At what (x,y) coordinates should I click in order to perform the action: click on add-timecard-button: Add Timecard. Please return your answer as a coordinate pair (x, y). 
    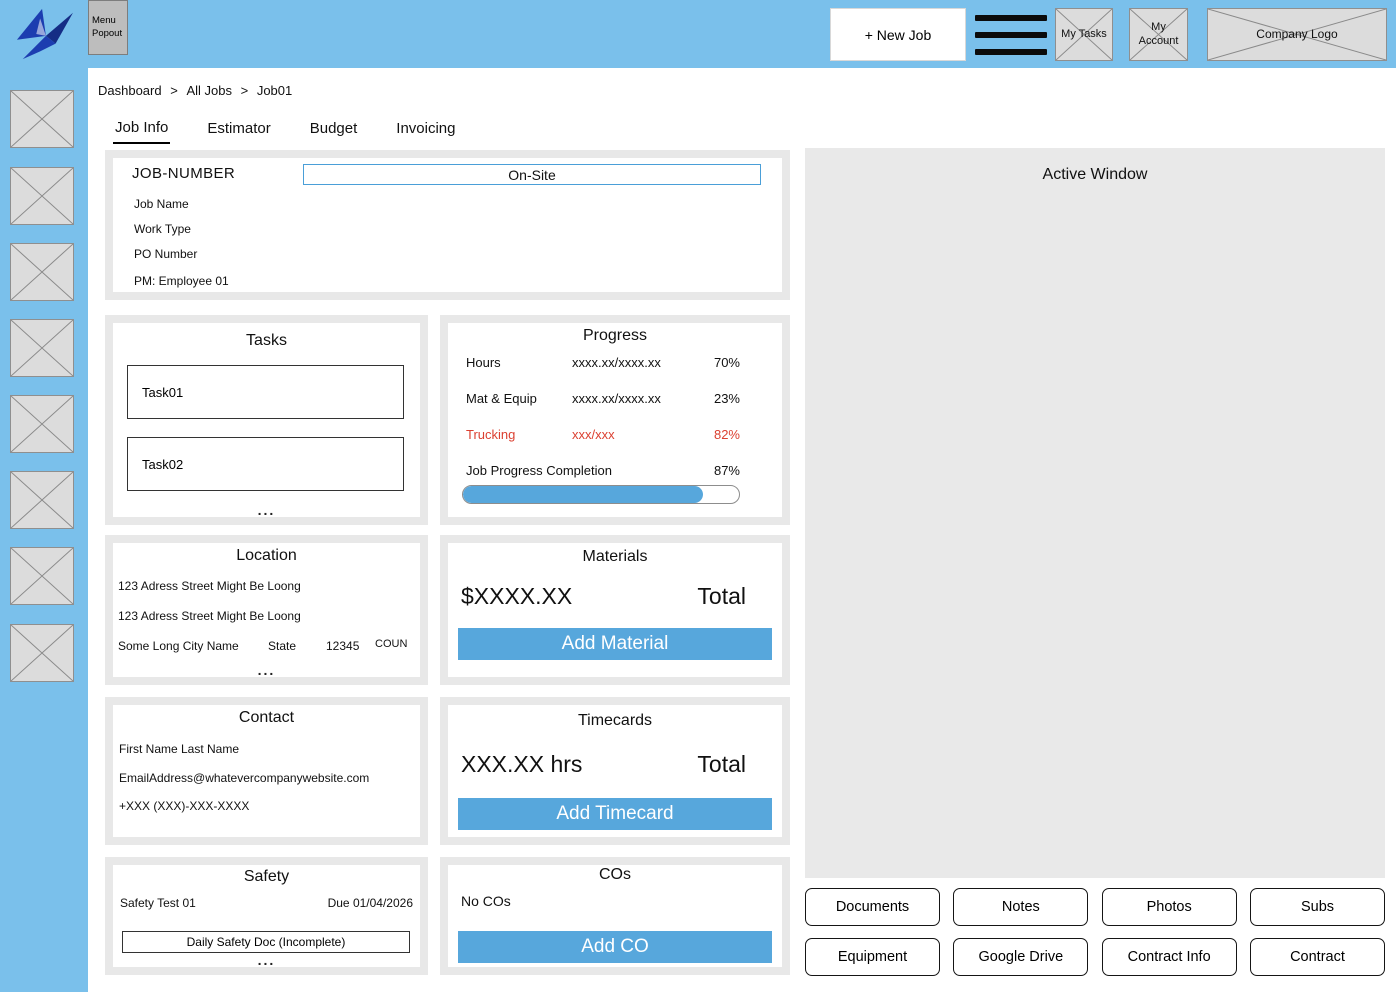
    Looking at the image, I should click on (615, 814).